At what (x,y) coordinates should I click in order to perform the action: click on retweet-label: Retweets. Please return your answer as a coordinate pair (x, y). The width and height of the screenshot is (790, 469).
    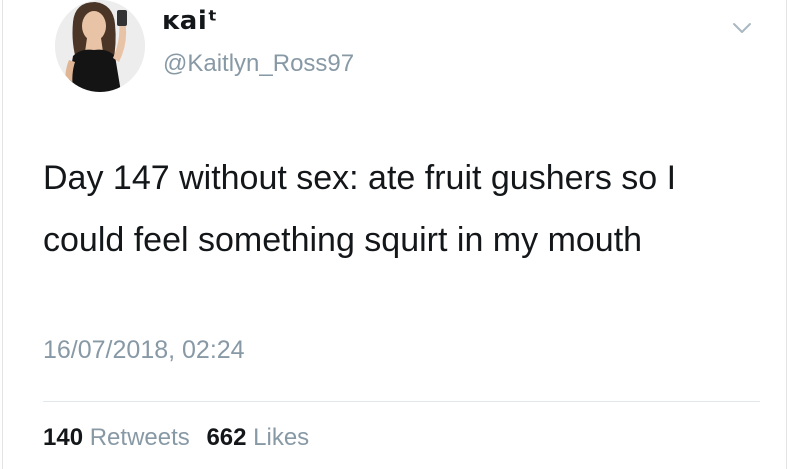
    Looking at the image, I should click on (139, 437).